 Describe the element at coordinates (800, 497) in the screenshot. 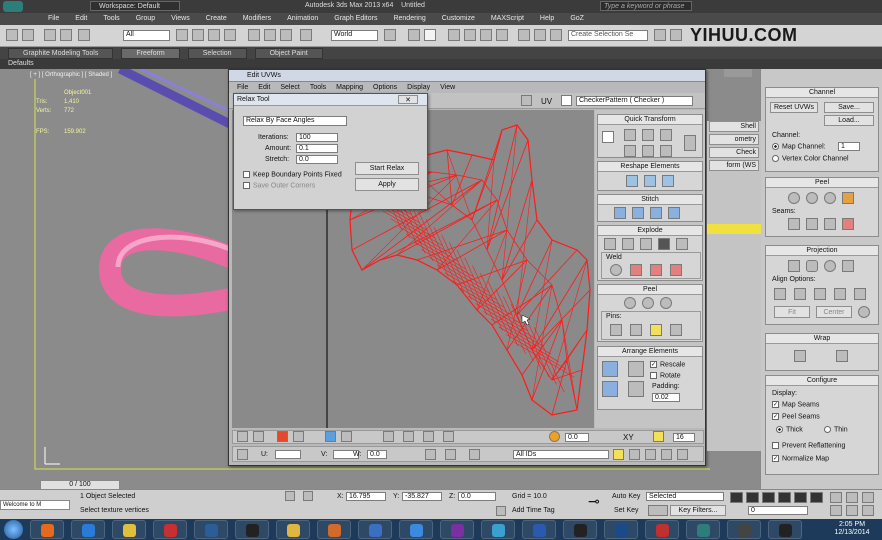

I see `goto-end-icon` at that location.